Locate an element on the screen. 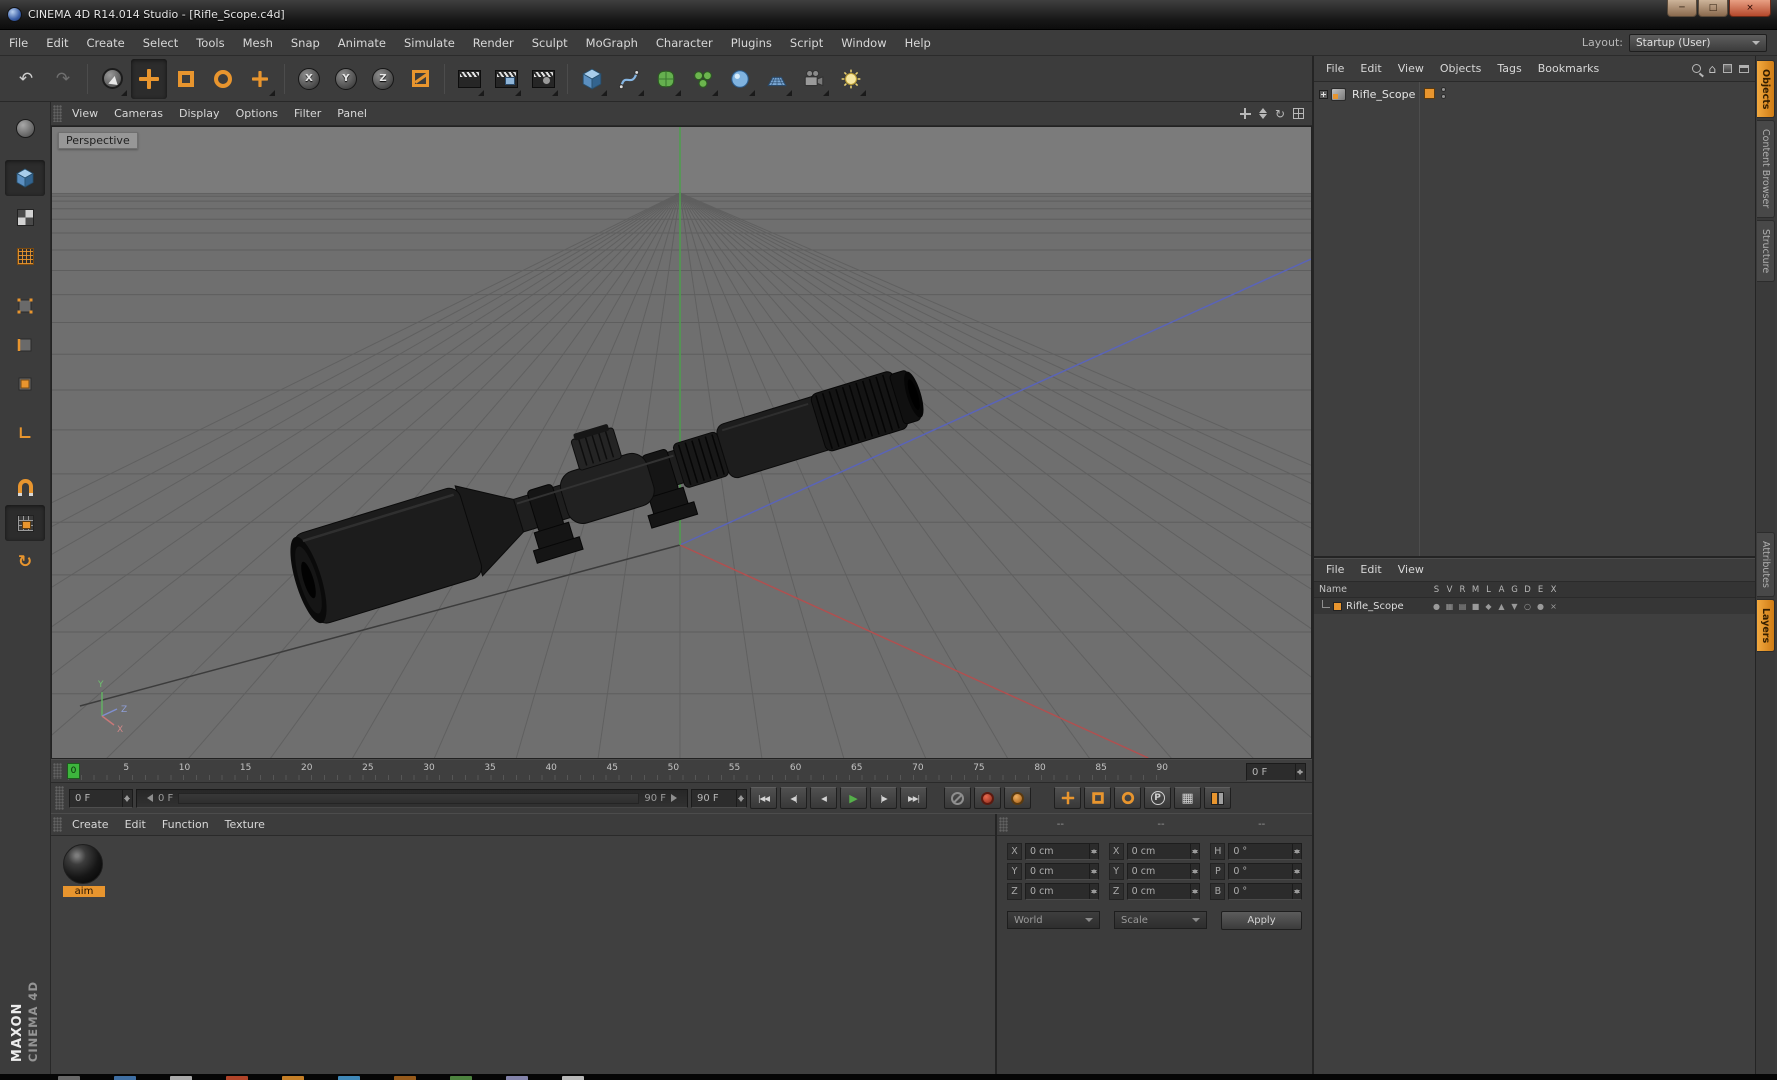 The image size is (1777, 1080). key-pla-button: ▦ is located at coordinates (1187, 798).